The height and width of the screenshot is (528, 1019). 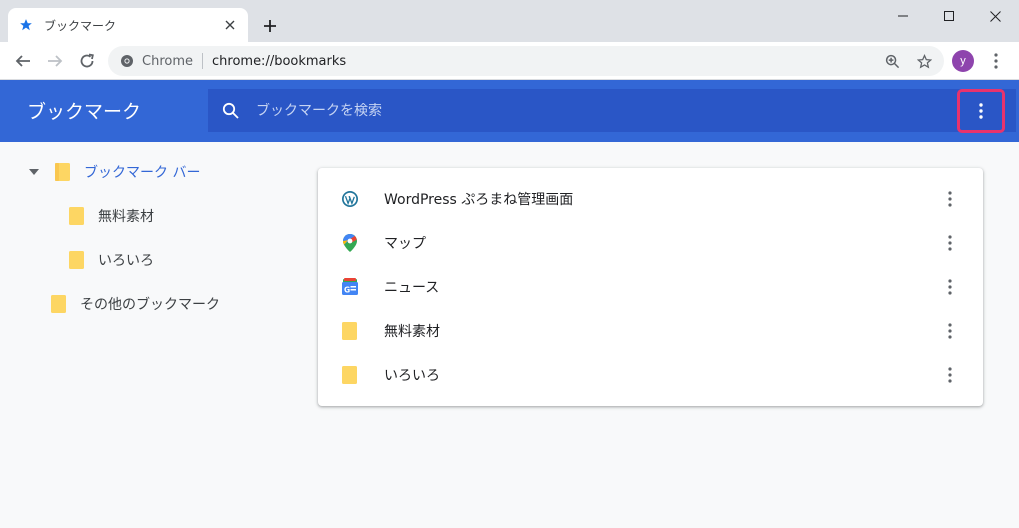 What do you see at coordinates (650, 375) in the screenshot?
I see `list-item: いろいろ` at bounding box center [650, 375].